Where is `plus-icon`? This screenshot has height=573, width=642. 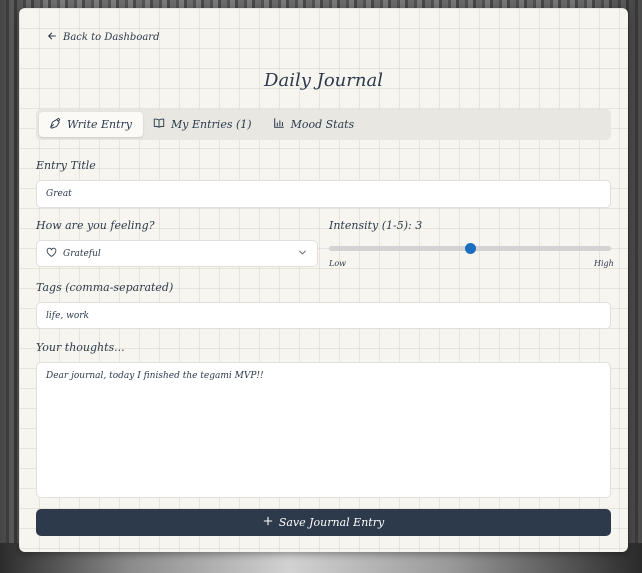
plus-icon is located at coordinates (268, 522).